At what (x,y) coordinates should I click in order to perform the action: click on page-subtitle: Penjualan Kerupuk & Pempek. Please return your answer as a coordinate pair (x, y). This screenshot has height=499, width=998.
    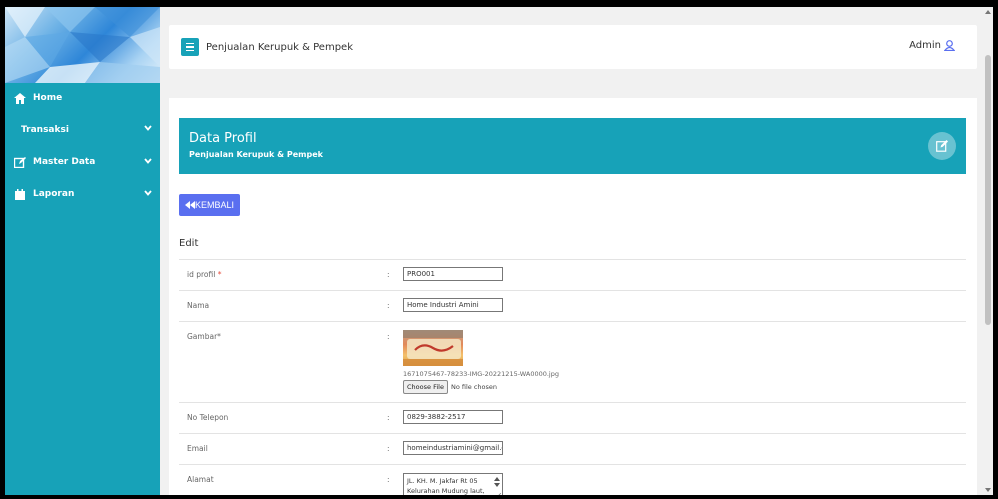
    Looking at the image, I should click on (256, 154).